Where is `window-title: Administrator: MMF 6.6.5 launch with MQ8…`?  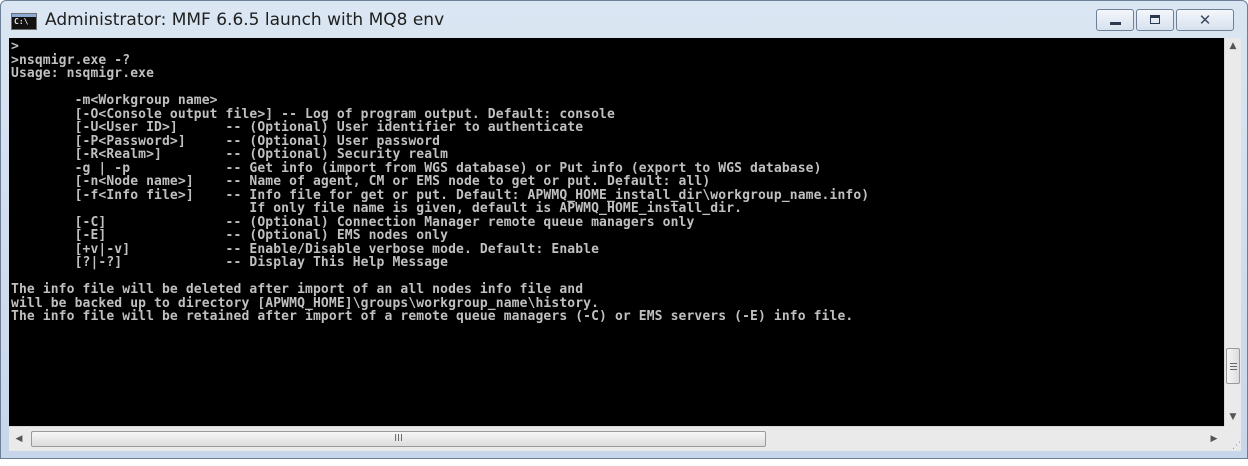 window-title: Administrator: MMF 6.6.5 launch with MQ8… is located at coordinates (245, 20).